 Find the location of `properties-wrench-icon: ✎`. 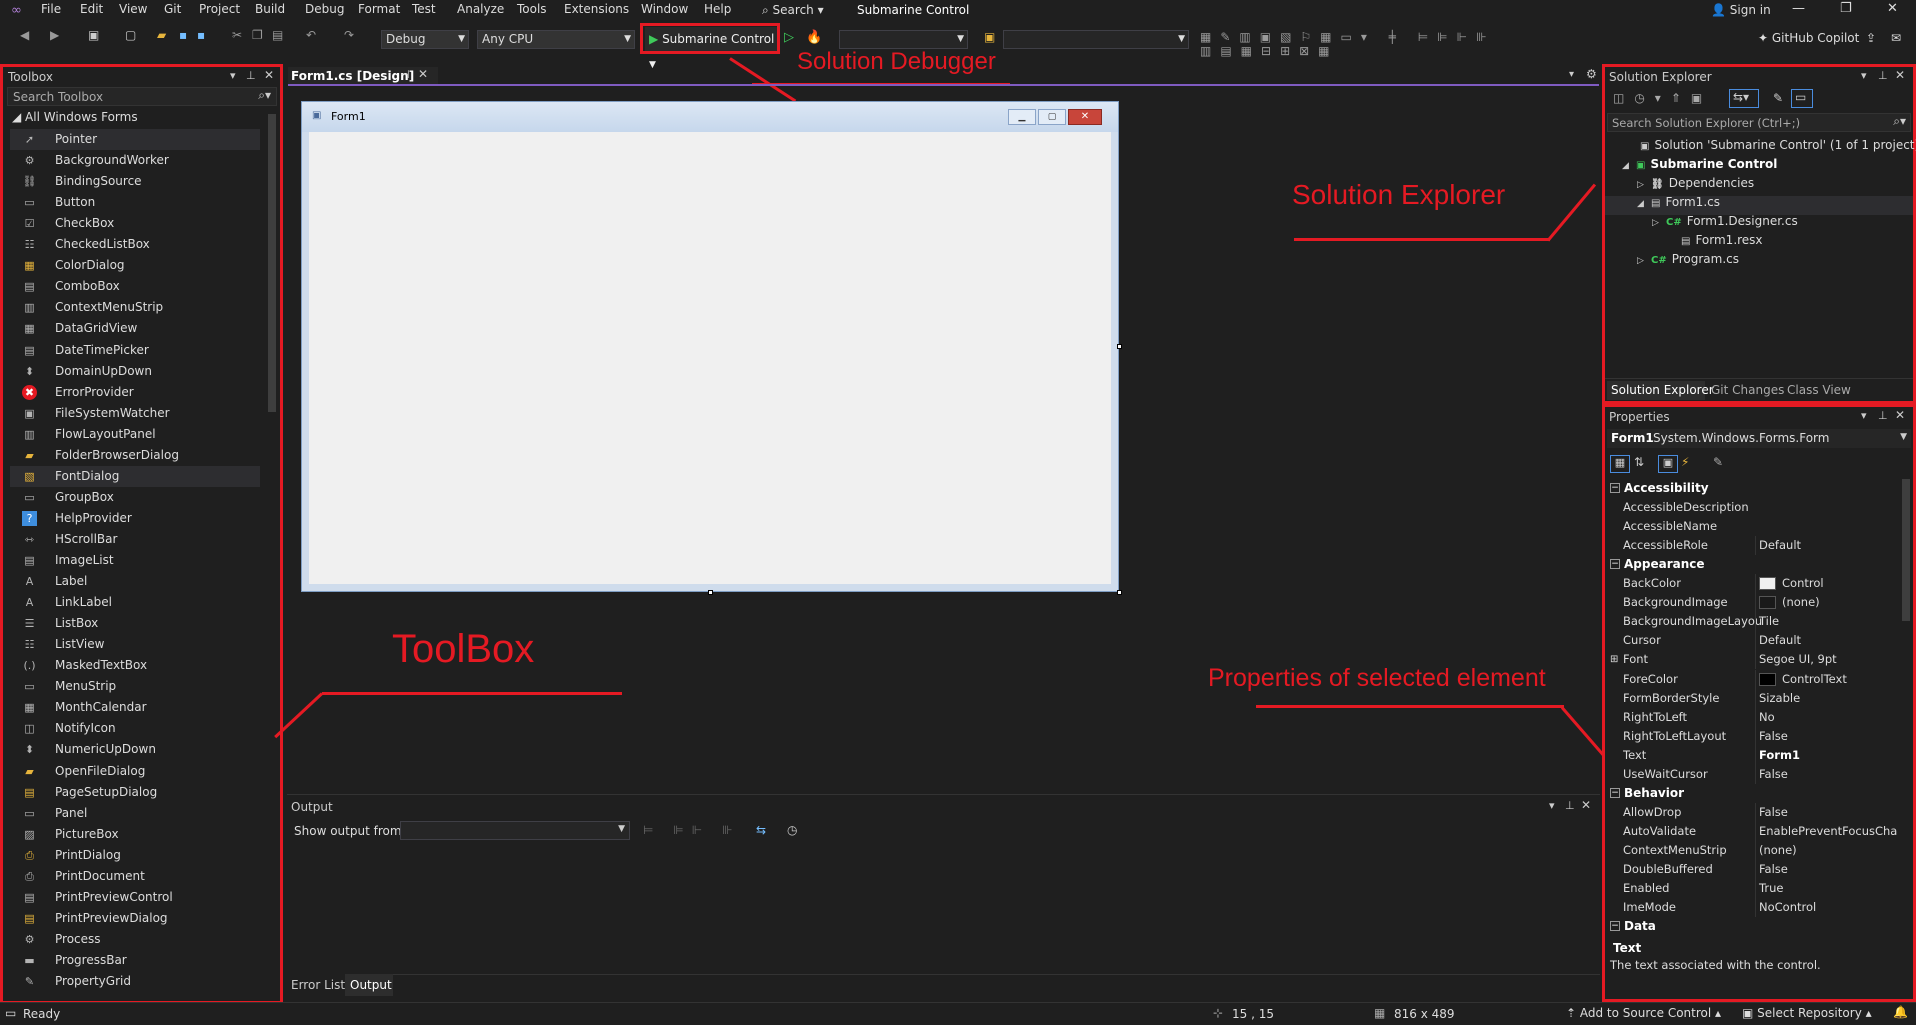

properties-wrench-icon: ✎ is located at coordinates (1778, 98).